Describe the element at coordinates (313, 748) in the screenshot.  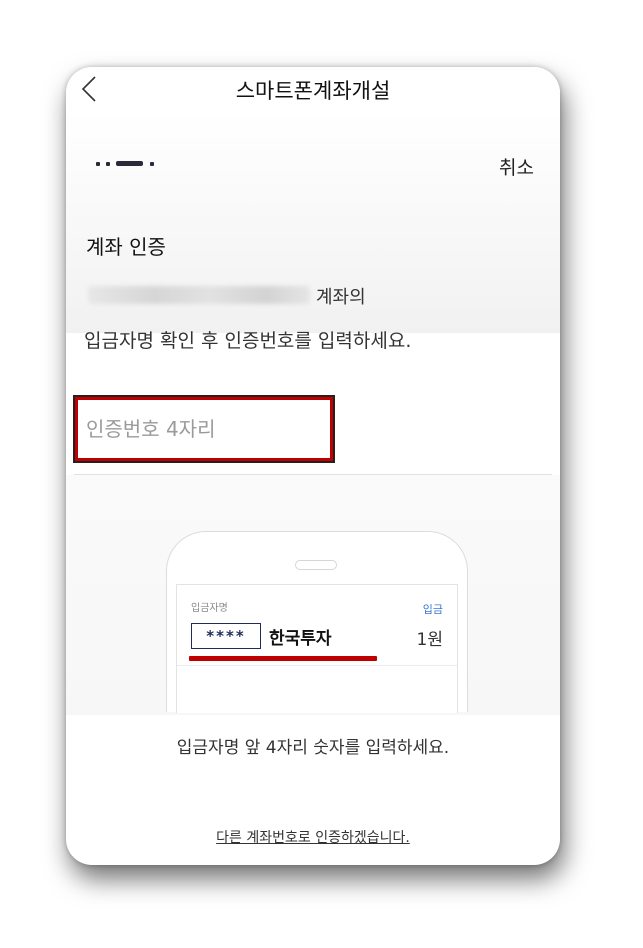
I see `hint-text: 입금자명 앞 4자리 숫자를 입력하세요.` at that location.